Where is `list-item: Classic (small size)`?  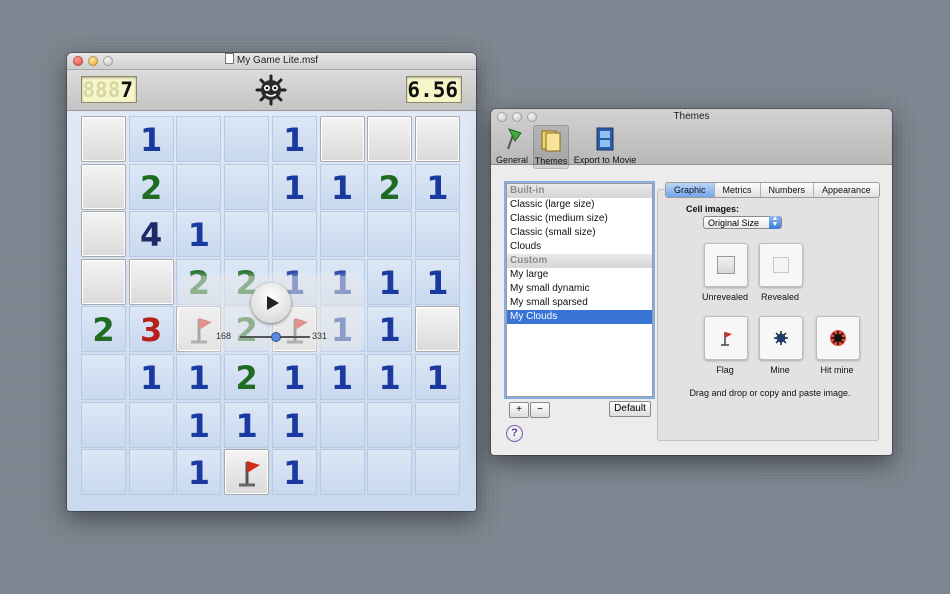
list-item: Classic (small size) is located at coordinates (579, 233).